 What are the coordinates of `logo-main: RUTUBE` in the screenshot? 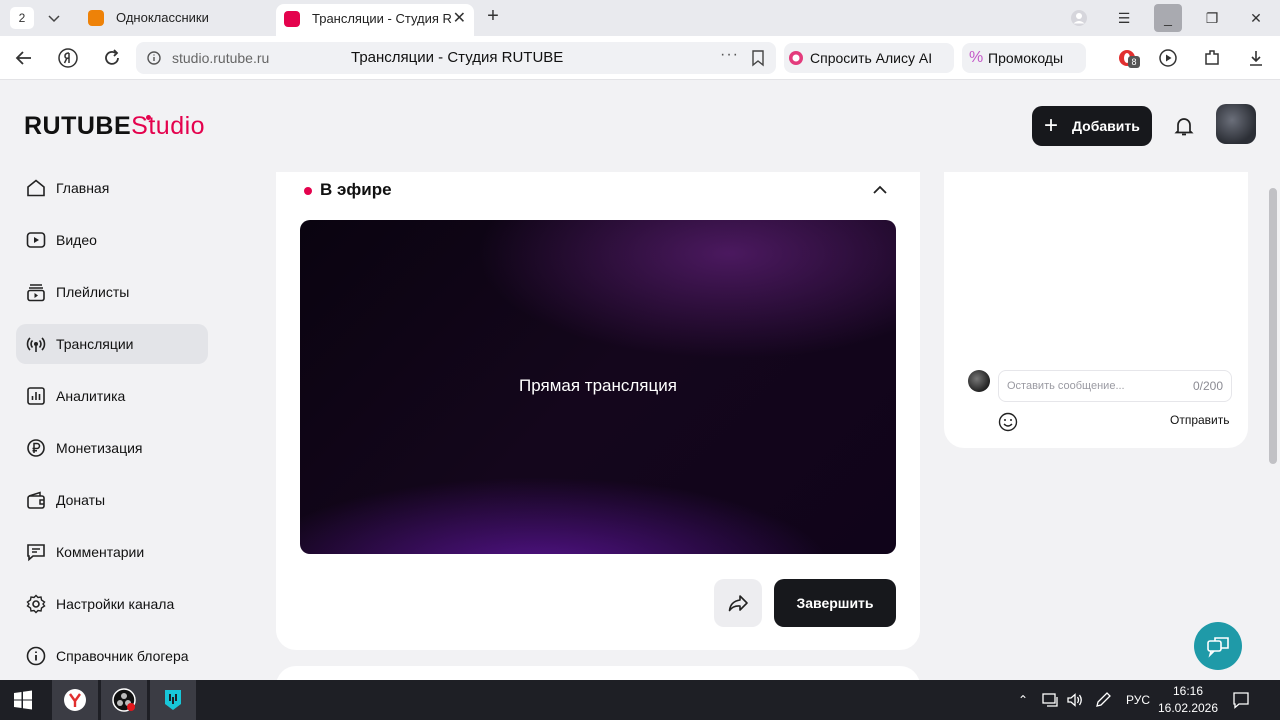 It's located at (78, 126).